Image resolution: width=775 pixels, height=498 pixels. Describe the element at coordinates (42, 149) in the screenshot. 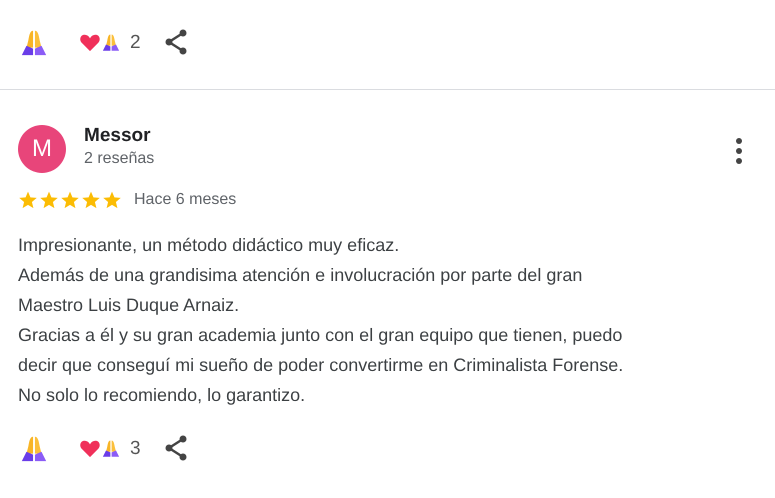

I see `avatar: M` at that location.